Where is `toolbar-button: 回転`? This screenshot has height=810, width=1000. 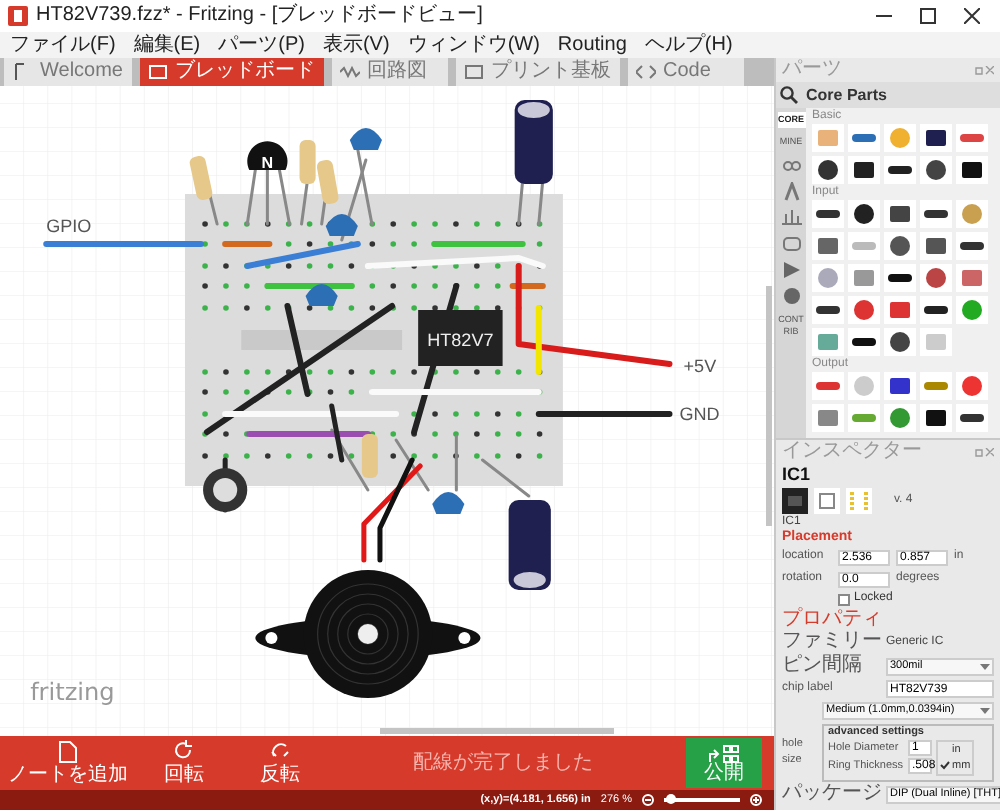
toolbar-button: 回転 is located at coordinates (184, 763).